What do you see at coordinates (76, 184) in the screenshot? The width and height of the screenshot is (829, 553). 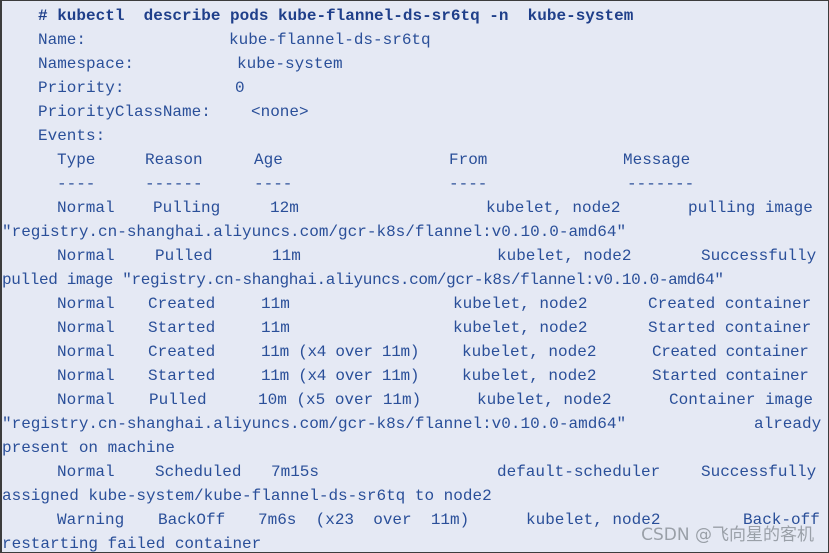 I see `column-underline-type: ----` at bounding box center [76, 184].